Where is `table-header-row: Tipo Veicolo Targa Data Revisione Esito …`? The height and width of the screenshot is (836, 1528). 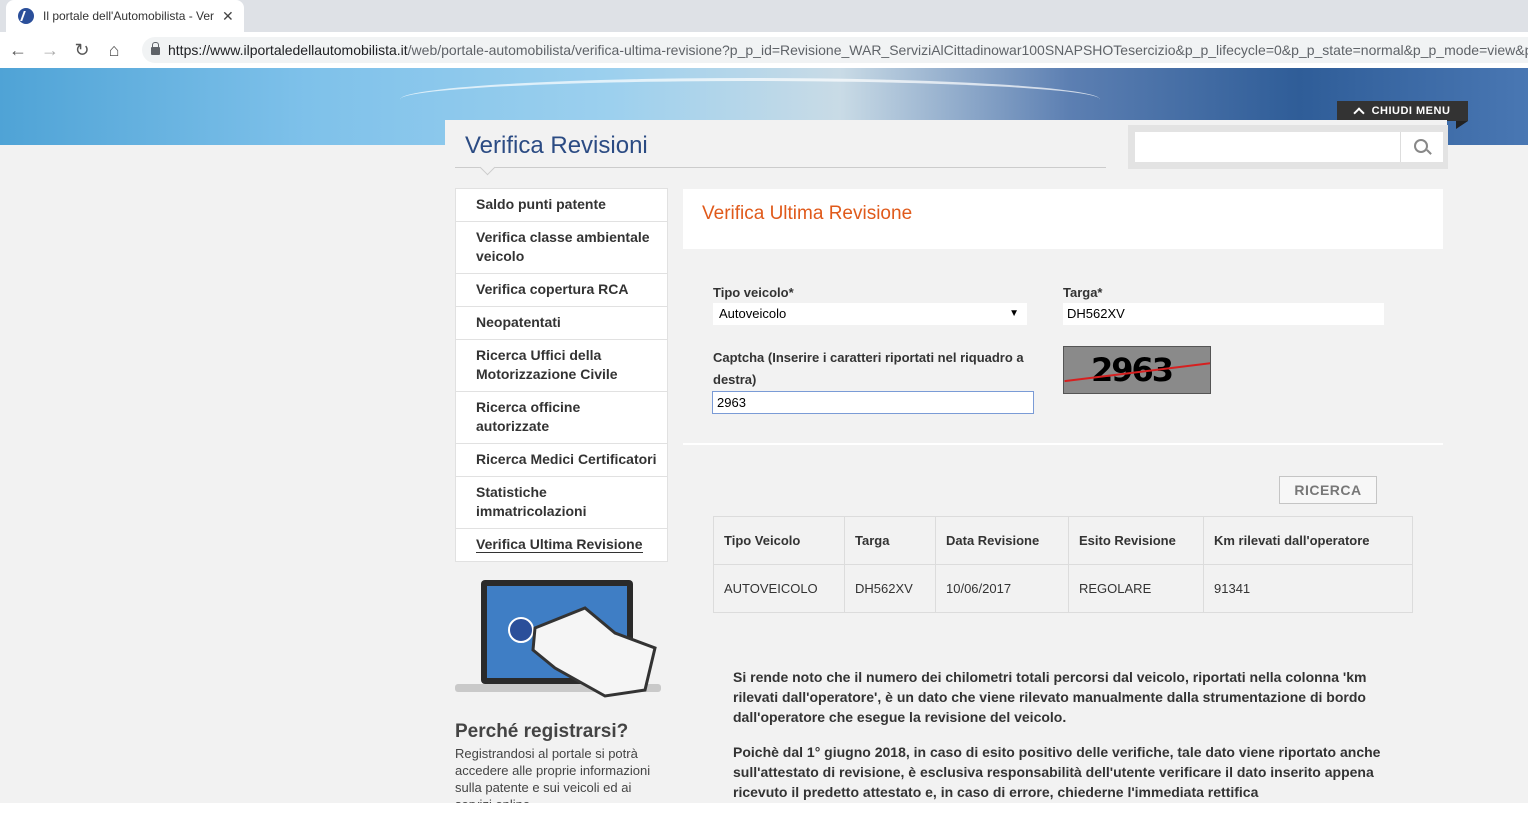 table-header-row: Tipo Veicolo Targa Data Revisione Esito … is located at coordinates (1063, 540).